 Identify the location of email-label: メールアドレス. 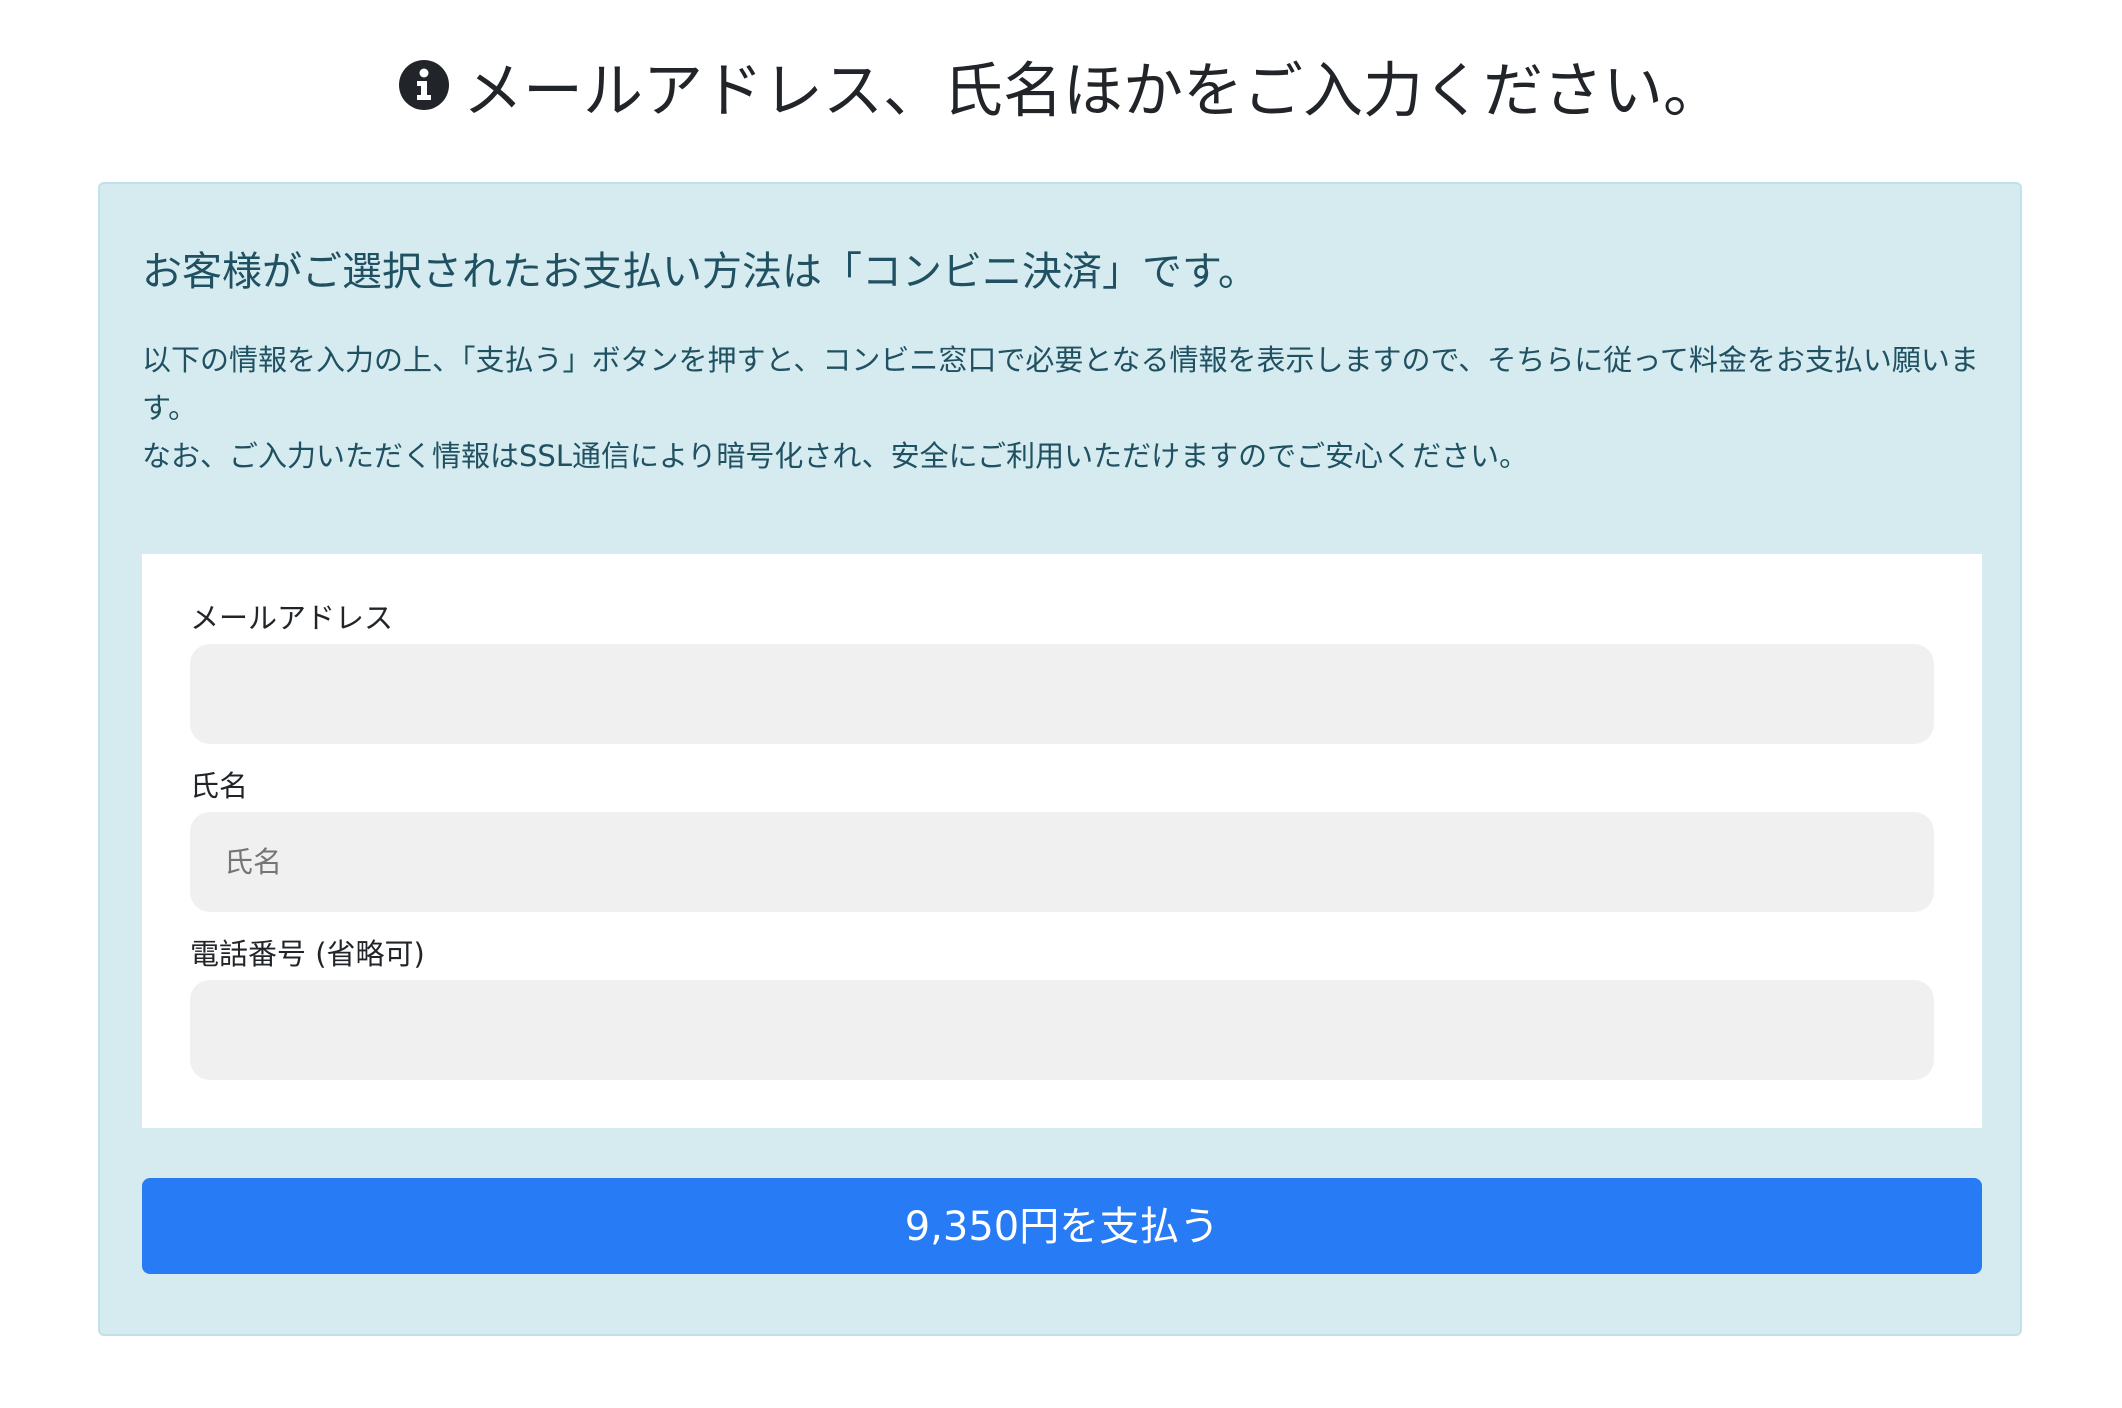
(292, 618).